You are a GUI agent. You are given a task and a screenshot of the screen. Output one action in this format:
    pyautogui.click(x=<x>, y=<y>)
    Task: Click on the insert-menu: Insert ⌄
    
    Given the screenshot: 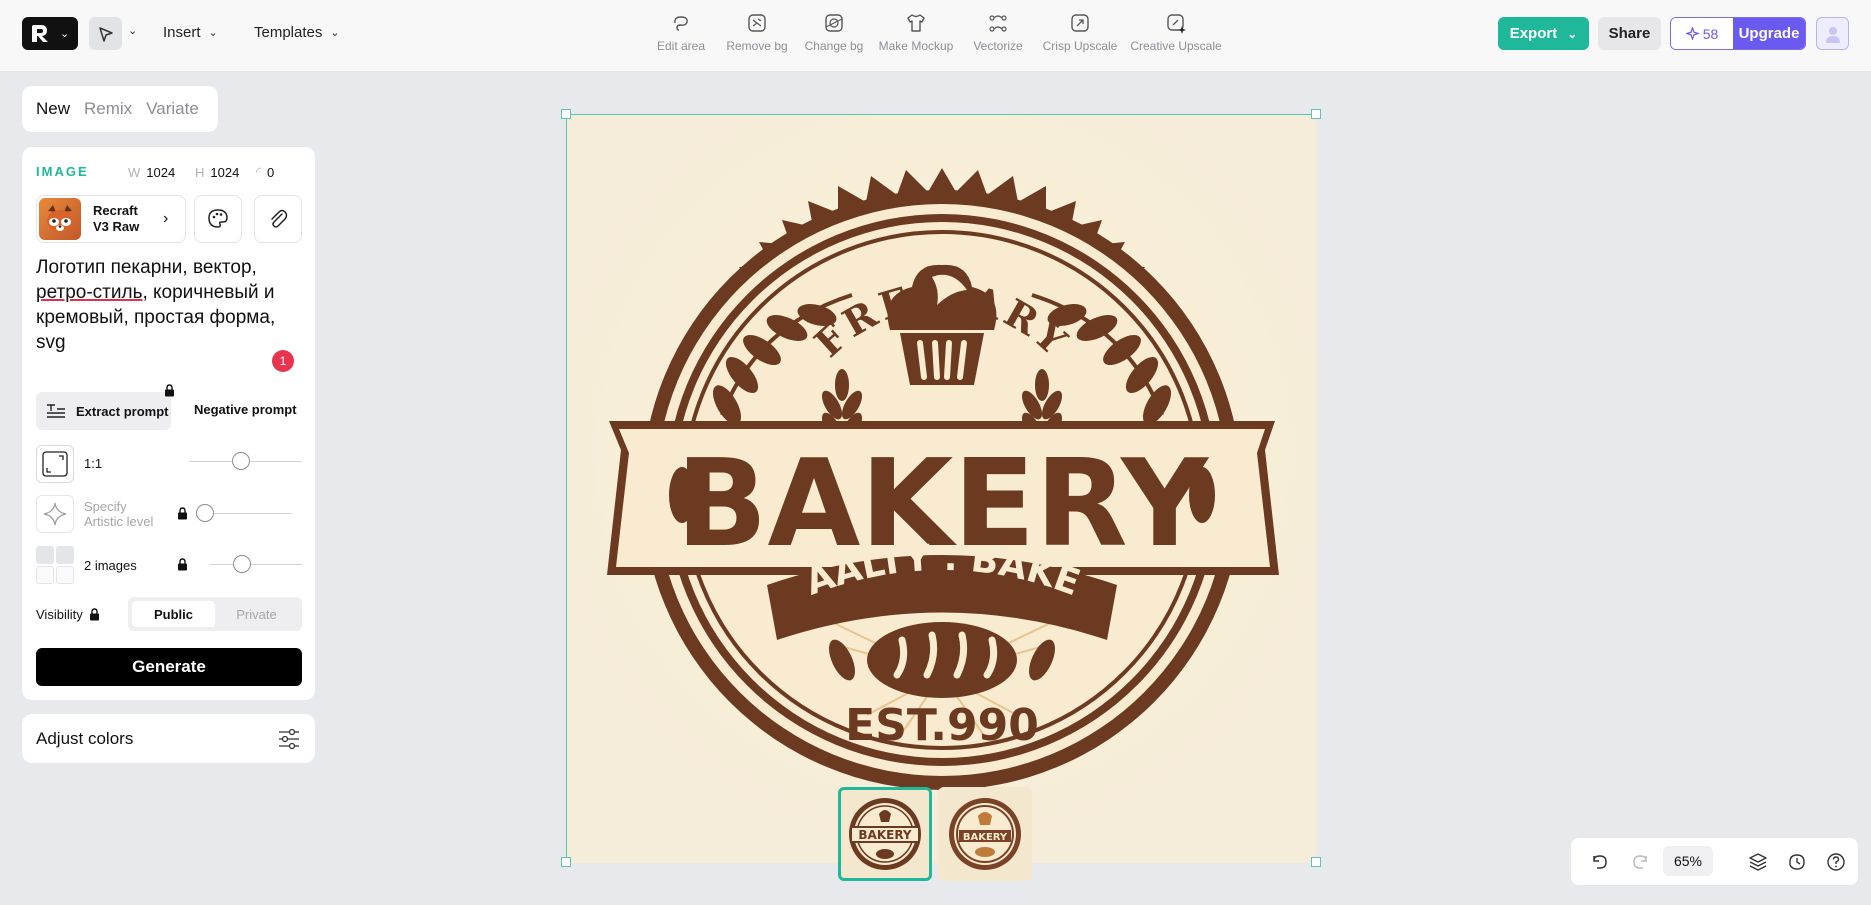 What is the action you would take?
    pyautogui.click(x=190, y=32)
    